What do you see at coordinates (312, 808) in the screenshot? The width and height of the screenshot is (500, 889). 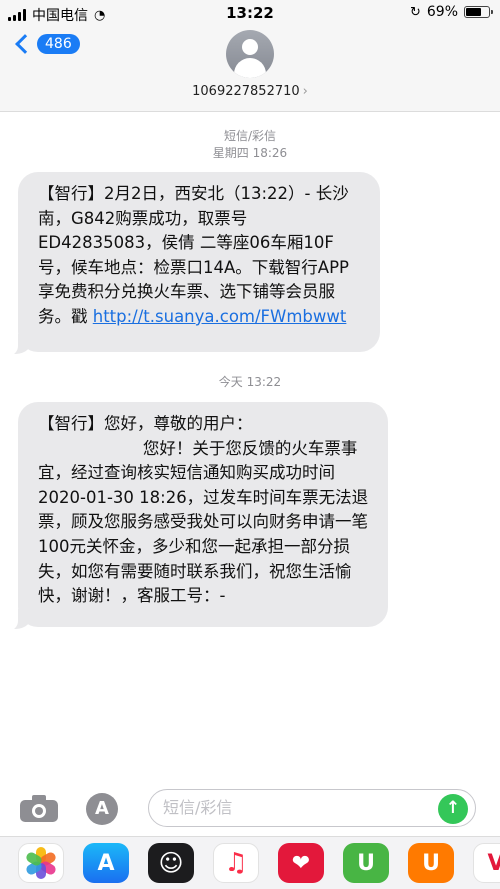 I see `message-input: 短信/彩信` at bounding box center [312, 808].